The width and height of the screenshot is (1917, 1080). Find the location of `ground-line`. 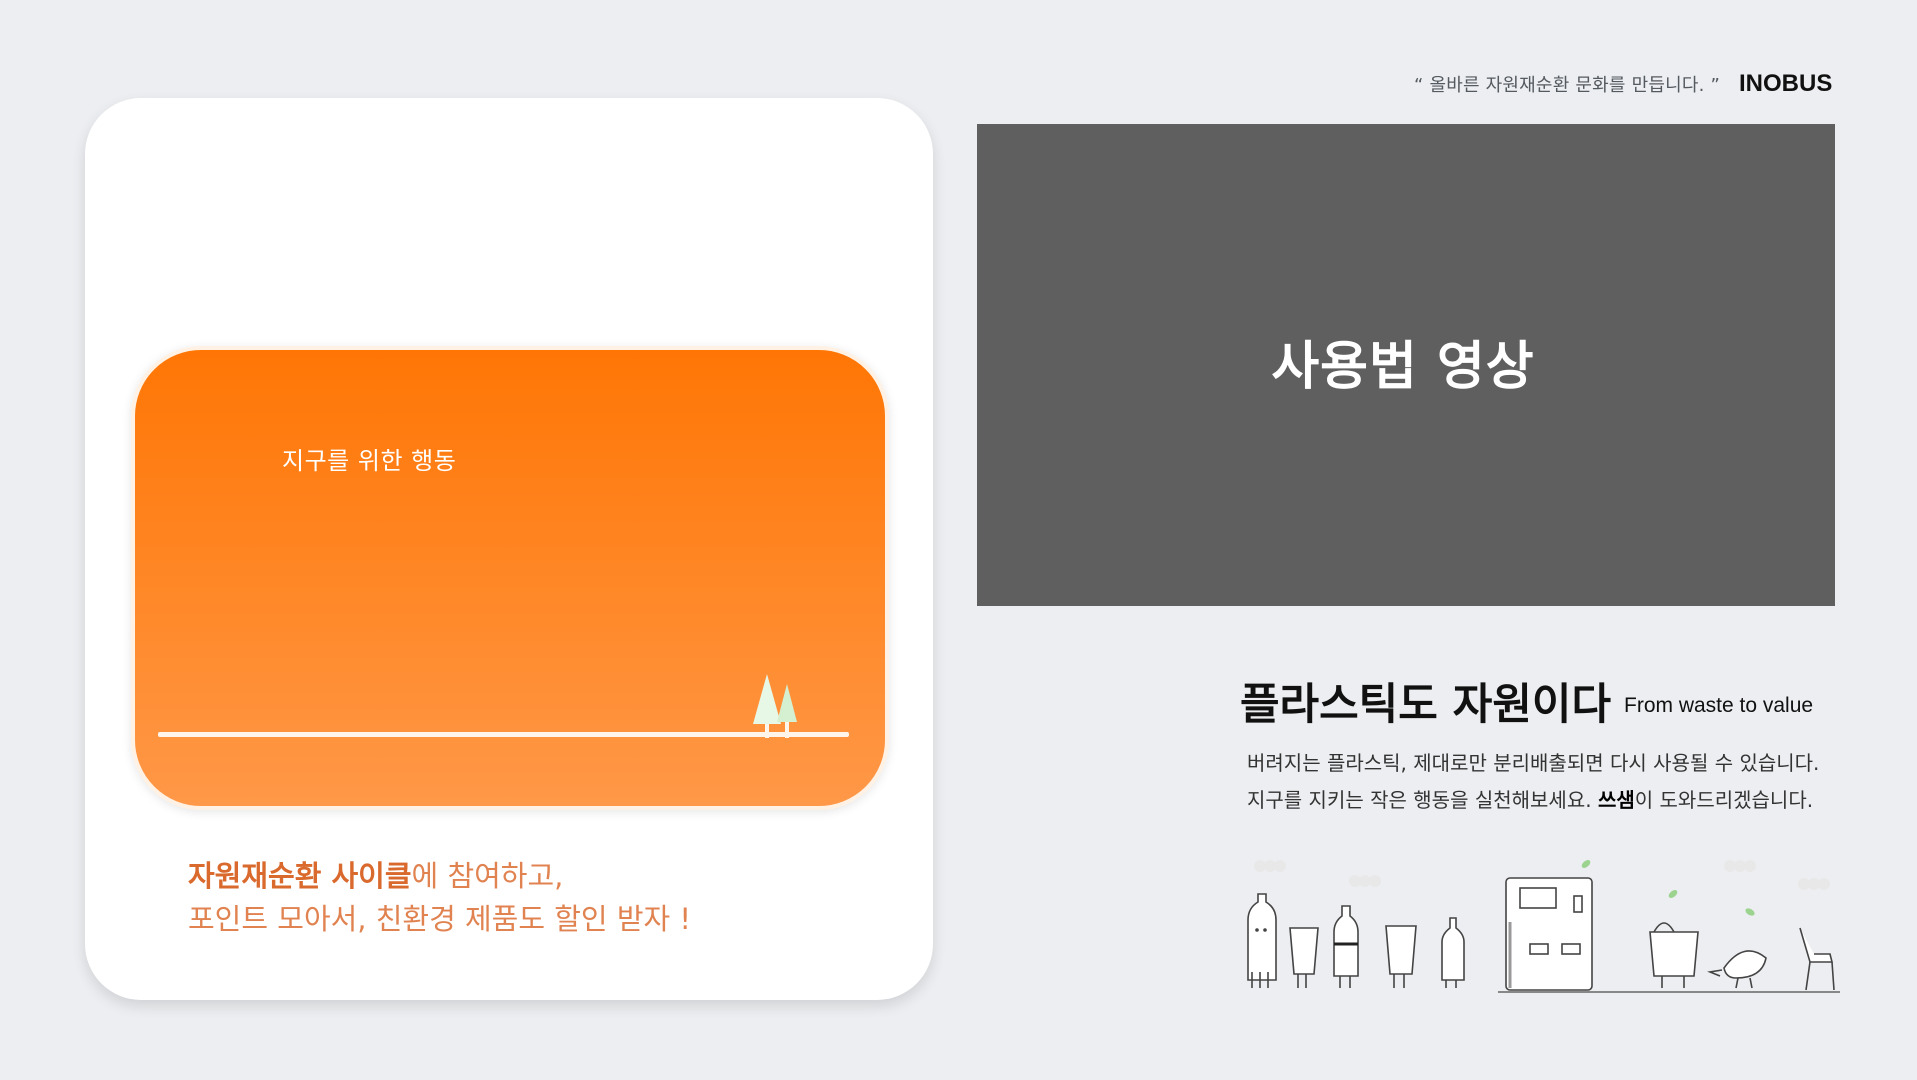

ground-line is located at coordinates (503, 734).